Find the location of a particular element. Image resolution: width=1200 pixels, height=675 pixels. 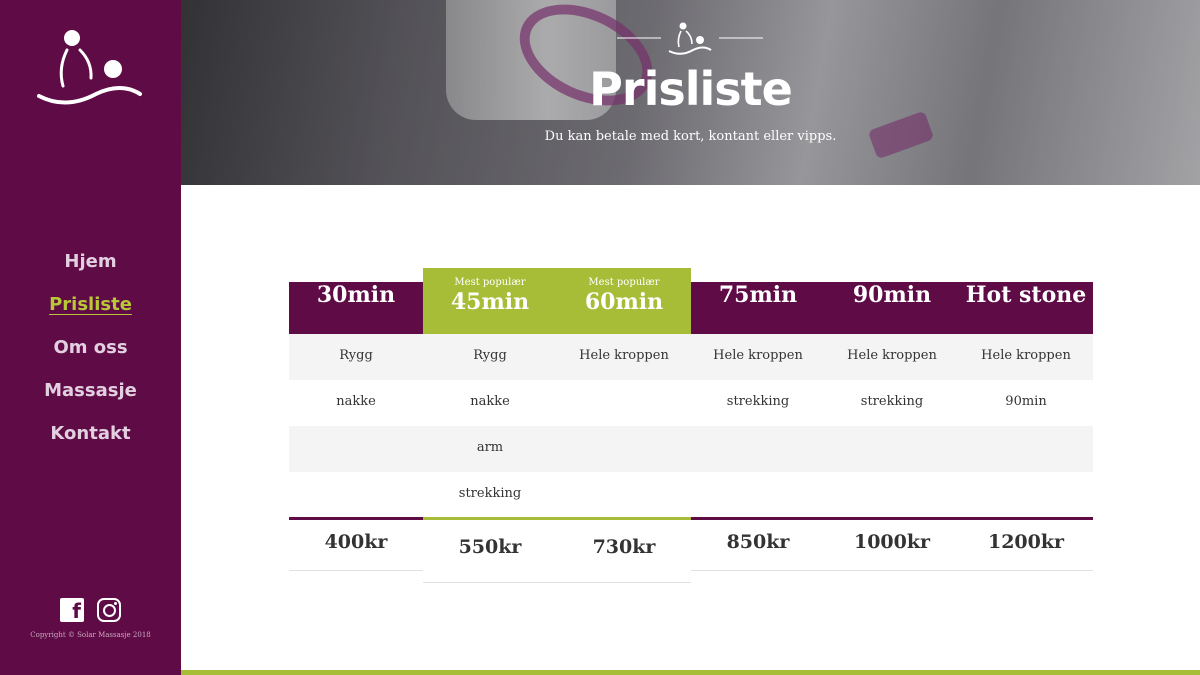

nav-item-prisliste: Prisliste is located at coordinates (90, 308).